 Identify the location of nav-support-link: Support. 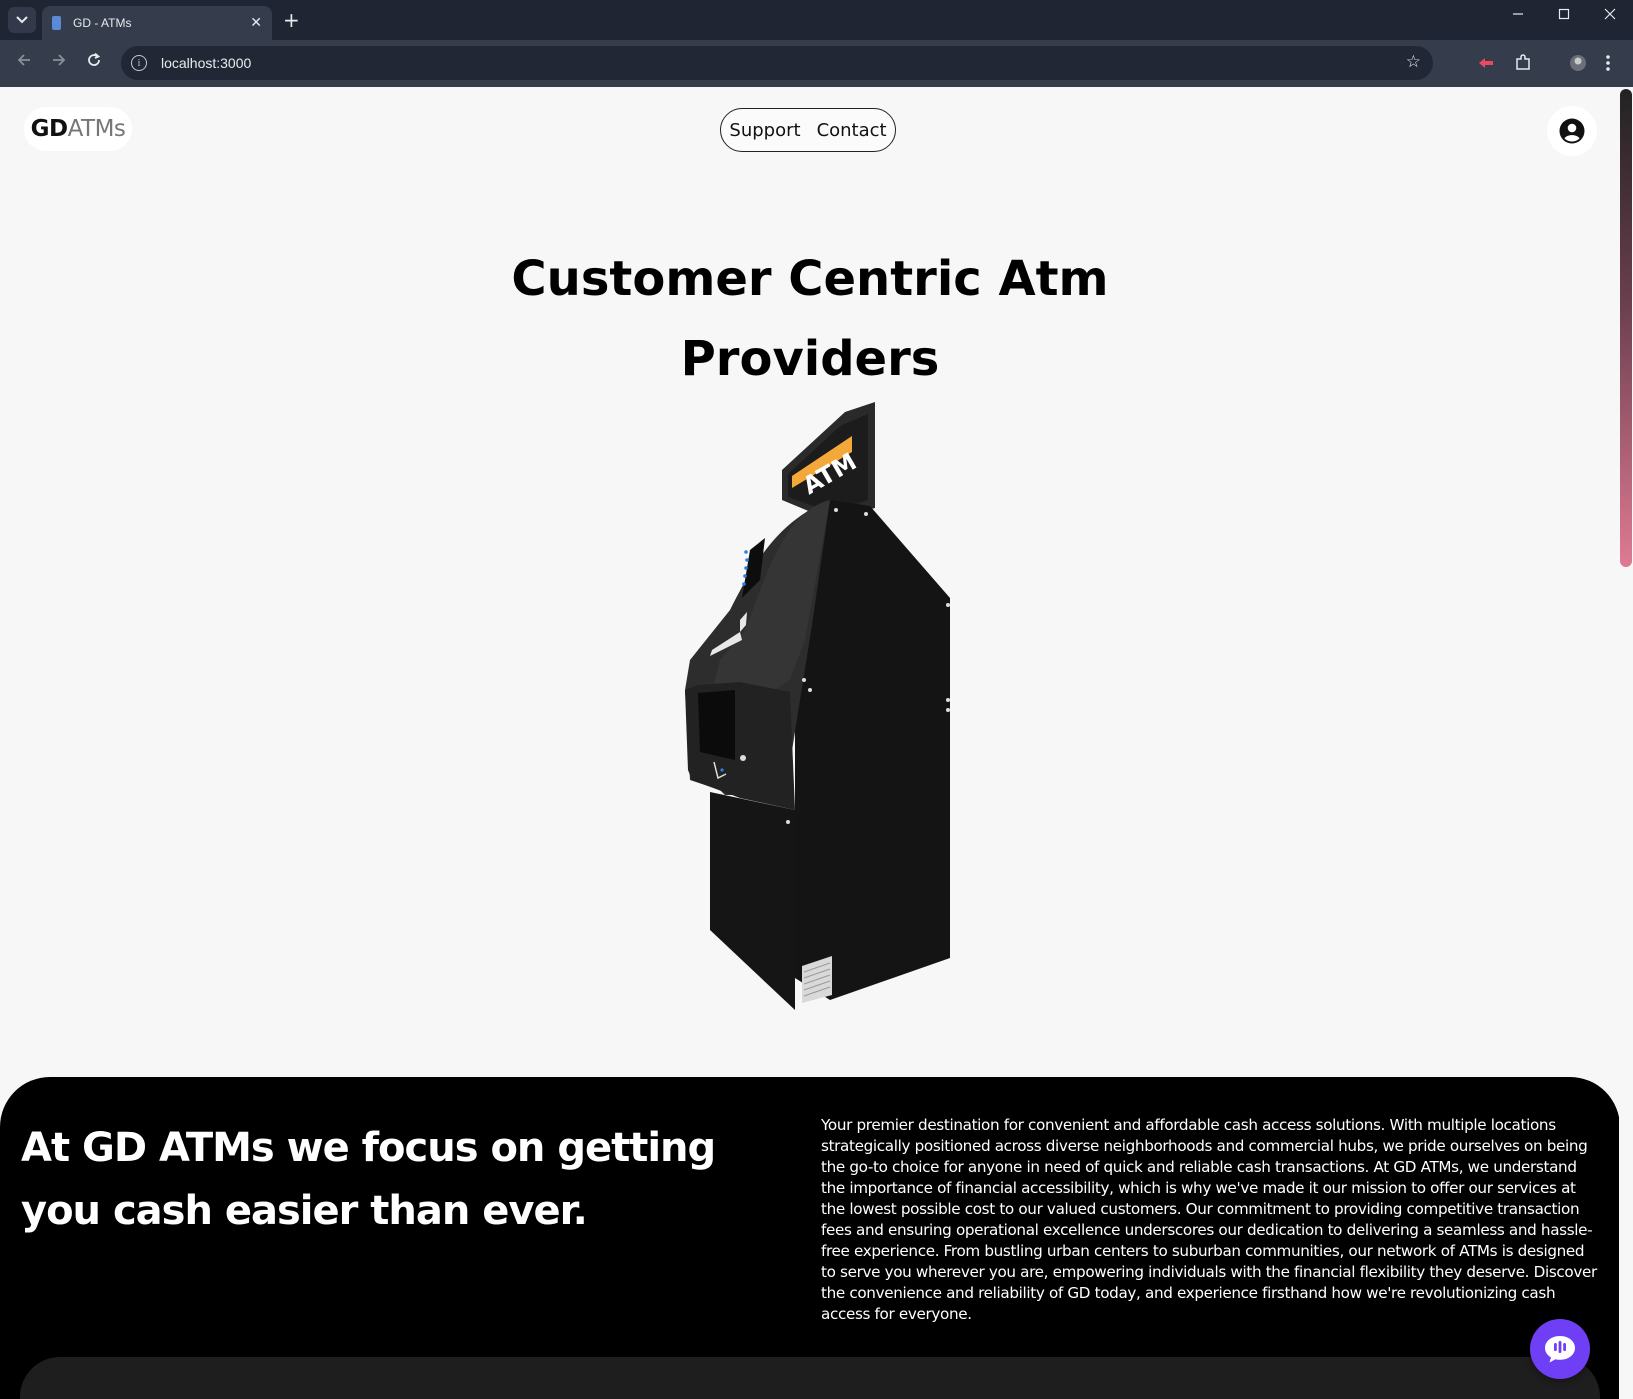
(764, 130).